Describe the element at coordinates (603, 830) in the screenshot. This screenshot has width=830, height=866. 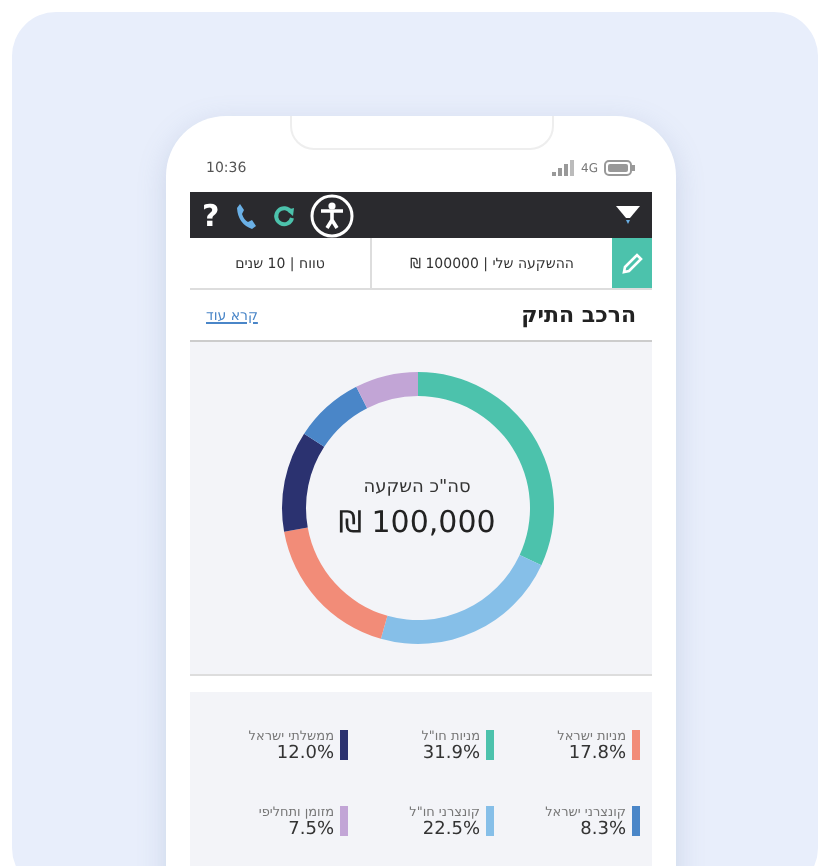
I see `legend-value: 8.3%` at that location.